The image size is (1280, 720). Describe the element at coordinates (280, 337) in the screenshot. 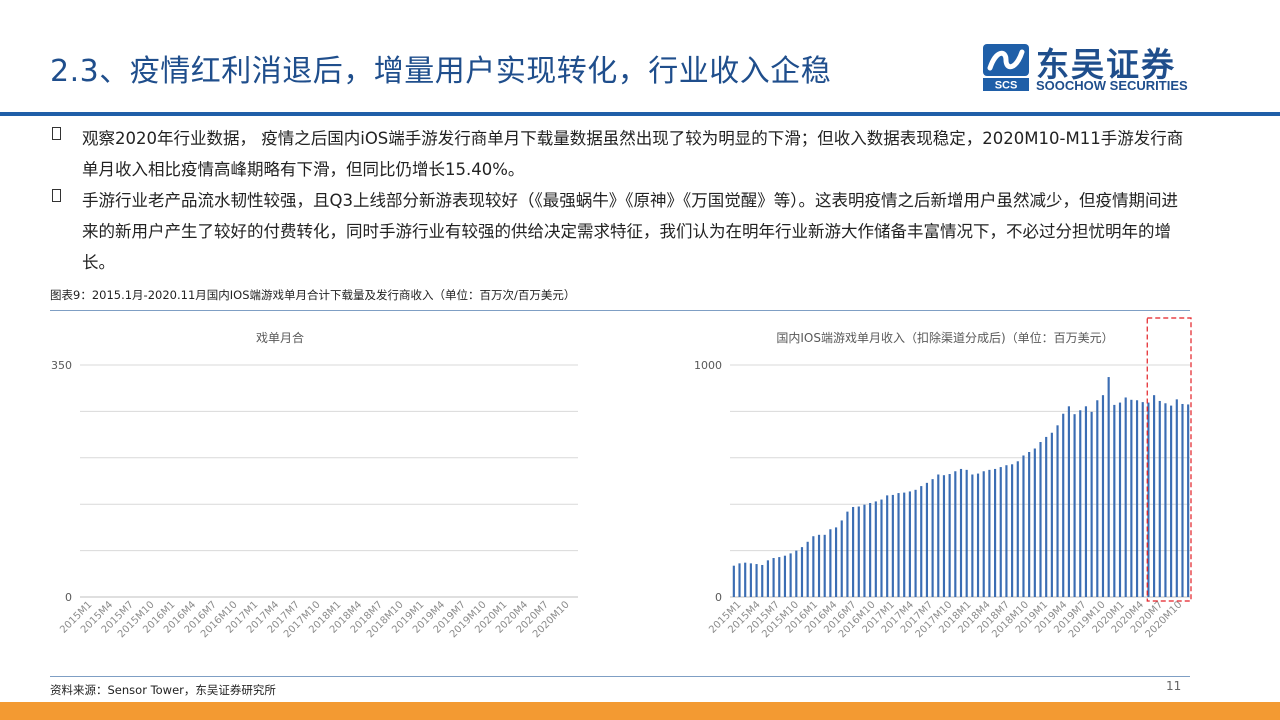

I see `chart-title: 戏单月合` at that location.